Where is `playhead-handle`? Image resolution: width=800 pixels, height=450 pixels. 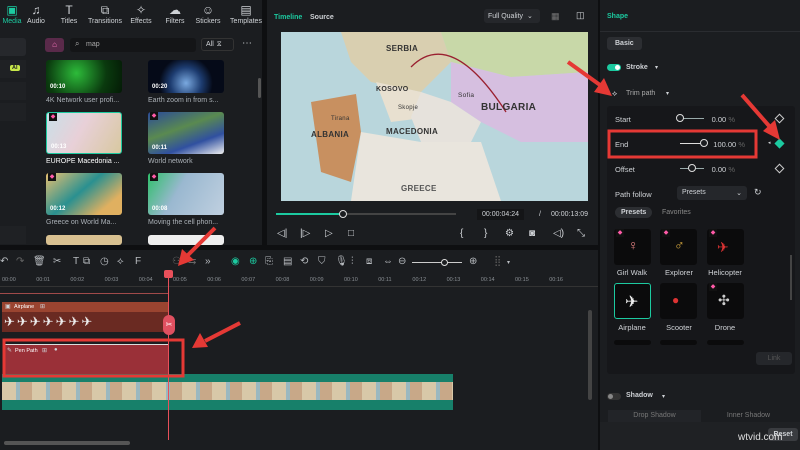
playhead-handle is located at coordinates (168, 274).